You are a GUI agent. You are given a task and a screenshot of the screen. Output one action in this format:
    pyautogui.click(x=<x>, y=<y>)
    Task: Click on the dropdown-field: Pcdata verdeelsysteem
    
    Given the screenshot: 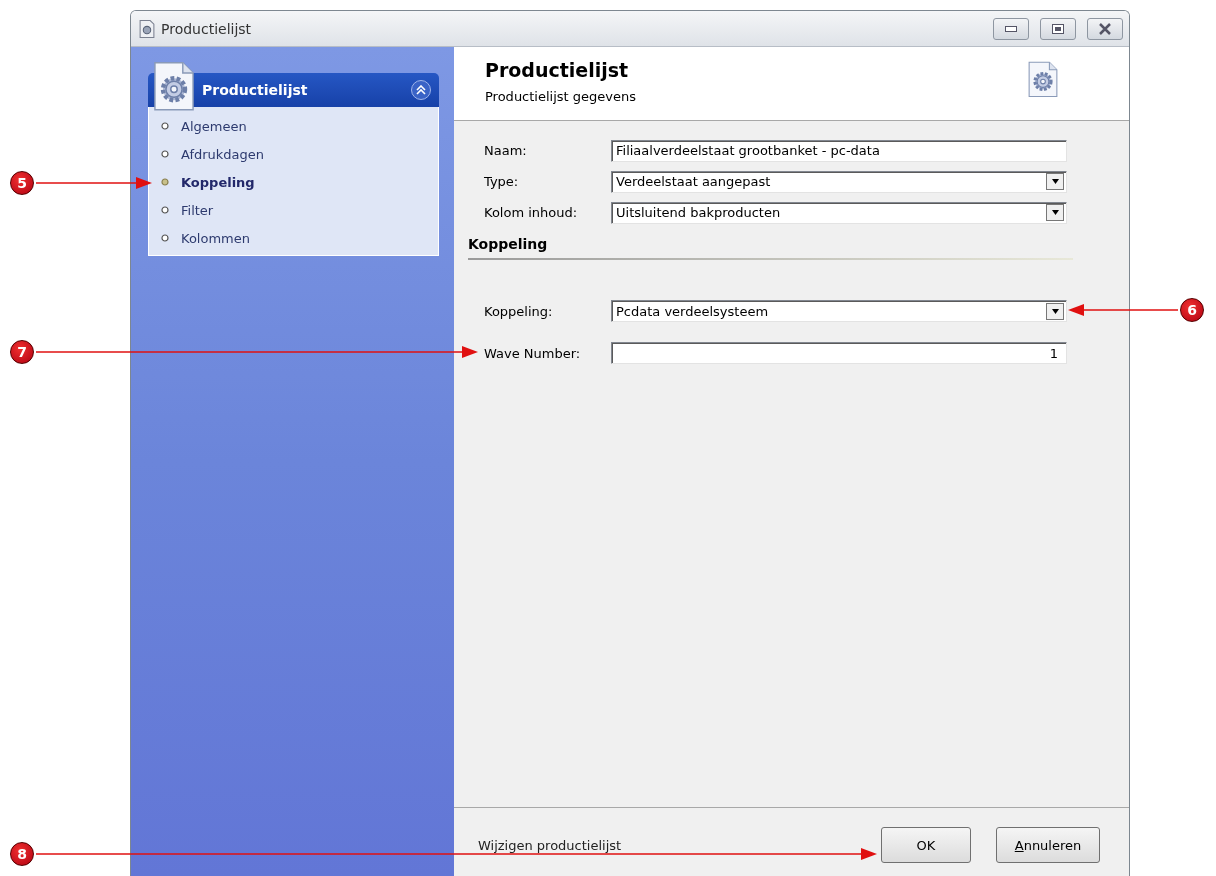 What is the action you would take?
    pyautogui.click(x=839, y=311)
    